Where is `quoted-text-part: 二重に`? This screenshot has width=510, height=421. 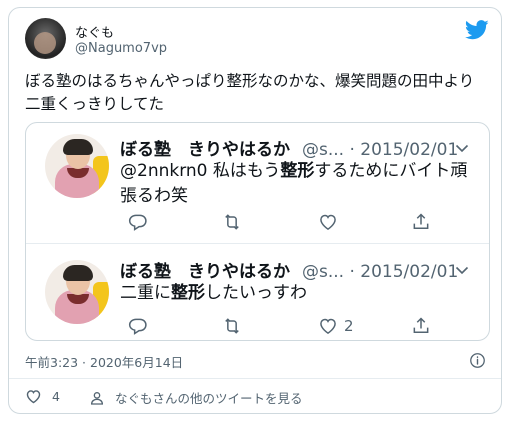 quoted-text-part: 二重に is located at coordinates (145, 293).